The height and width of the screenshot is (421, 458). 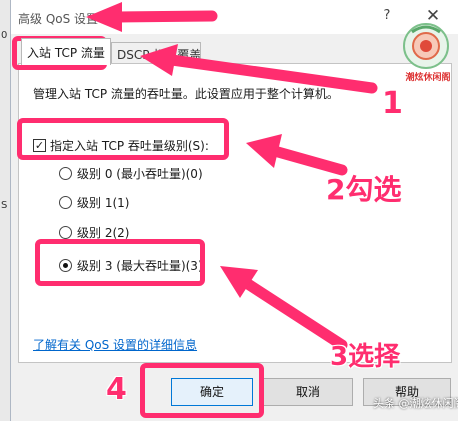 What do you see at coordinates (415, 403) in the screenshot?
I see `watermark: 头条 @潮炫休闲阁` at bounding box center [415, 403].